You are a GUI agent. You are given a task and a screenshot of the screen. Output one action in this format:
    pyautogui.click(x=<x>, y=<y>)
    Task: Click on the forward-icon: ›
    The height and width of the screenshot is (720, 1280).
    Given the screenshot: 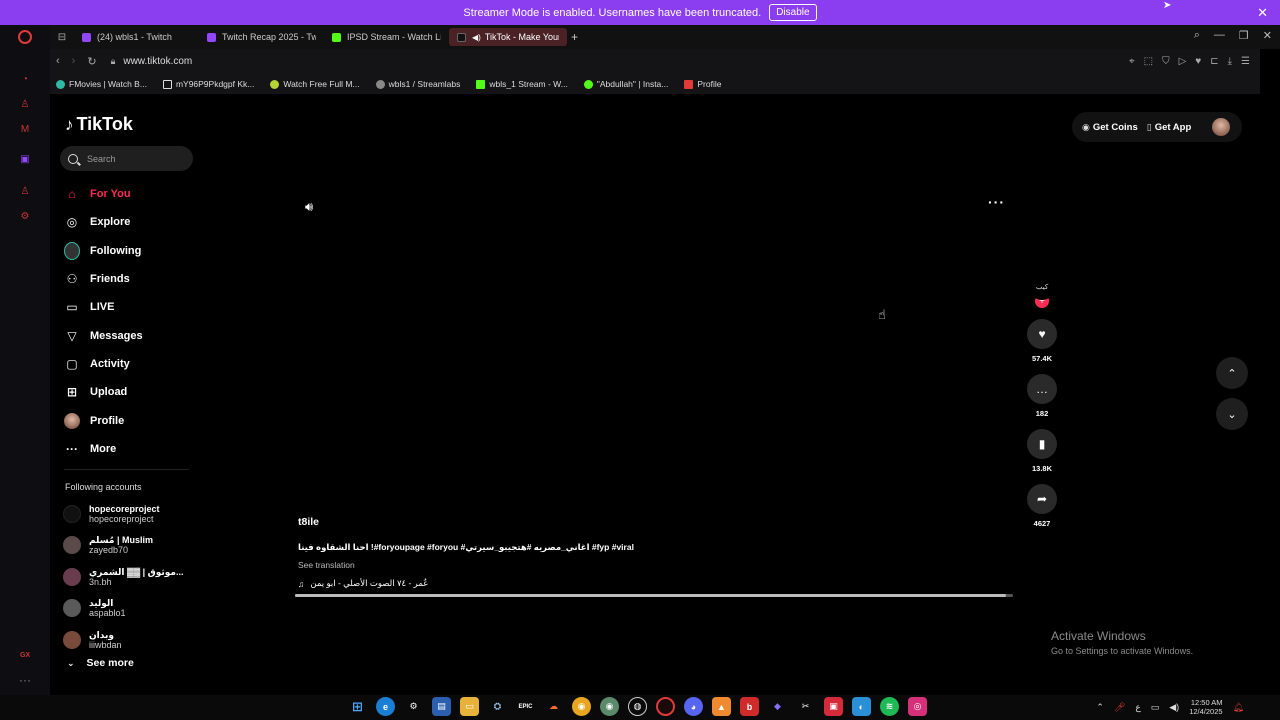 What is the action you would take?
    pyautogui.click(x=74, y=61)
    